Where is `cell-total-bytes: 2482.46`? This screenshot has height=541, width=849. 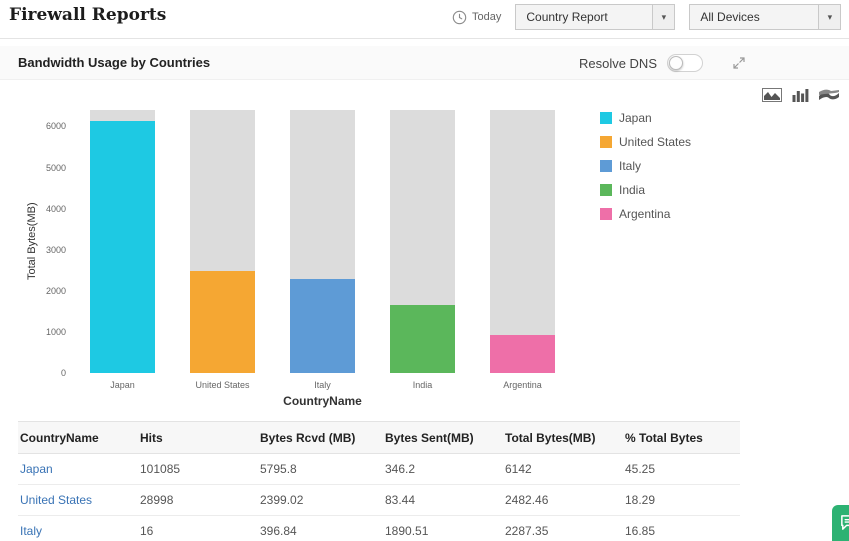 cell-total-bytes: 2482.46 is located at coordinates (563, 500).